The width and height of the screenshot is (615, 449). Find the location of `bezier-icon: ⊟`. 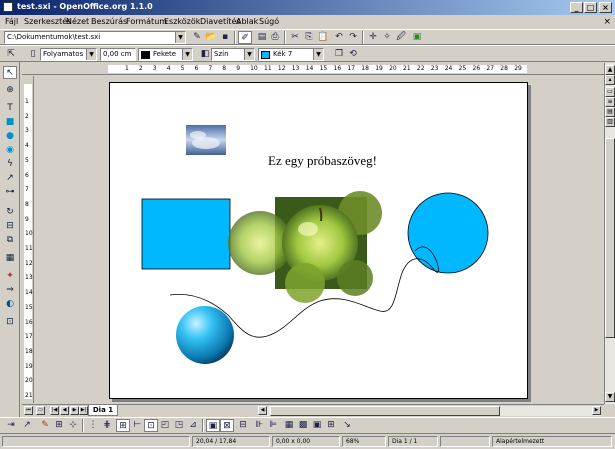

bezier-icon: ⊟ is located at coordinates (243, 425).